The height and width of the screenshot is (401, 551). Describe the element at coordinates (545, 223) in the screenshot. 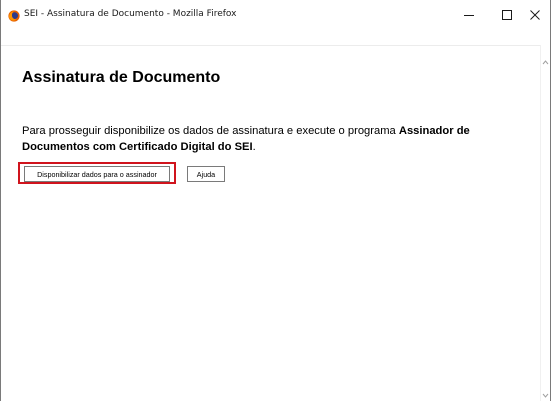

I see `vertical-scrollbar` at that location.